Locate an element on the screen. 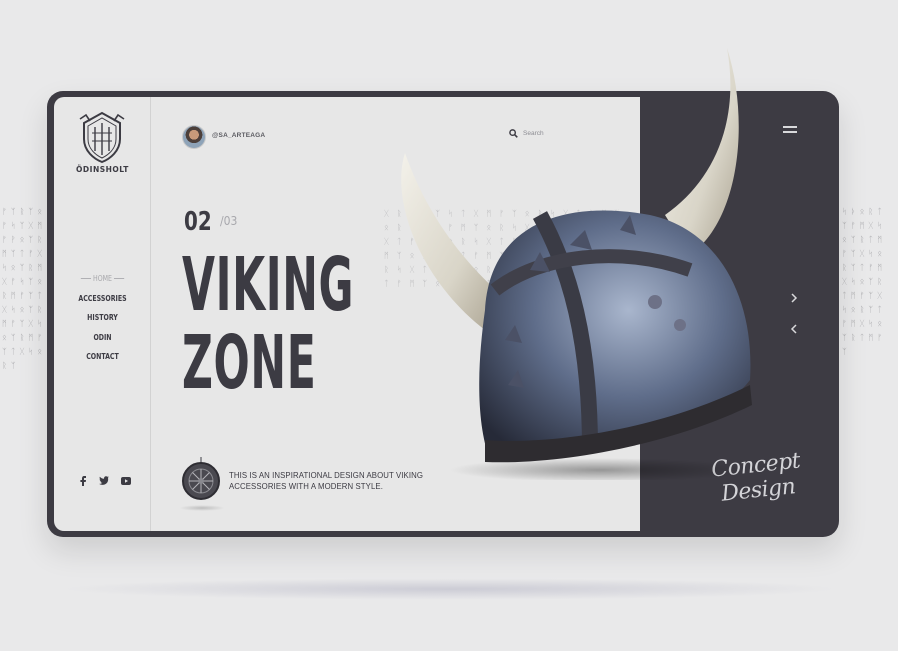 The image size is (898, 651). hamburger-menu-icon is located at coordinates (791, 131).